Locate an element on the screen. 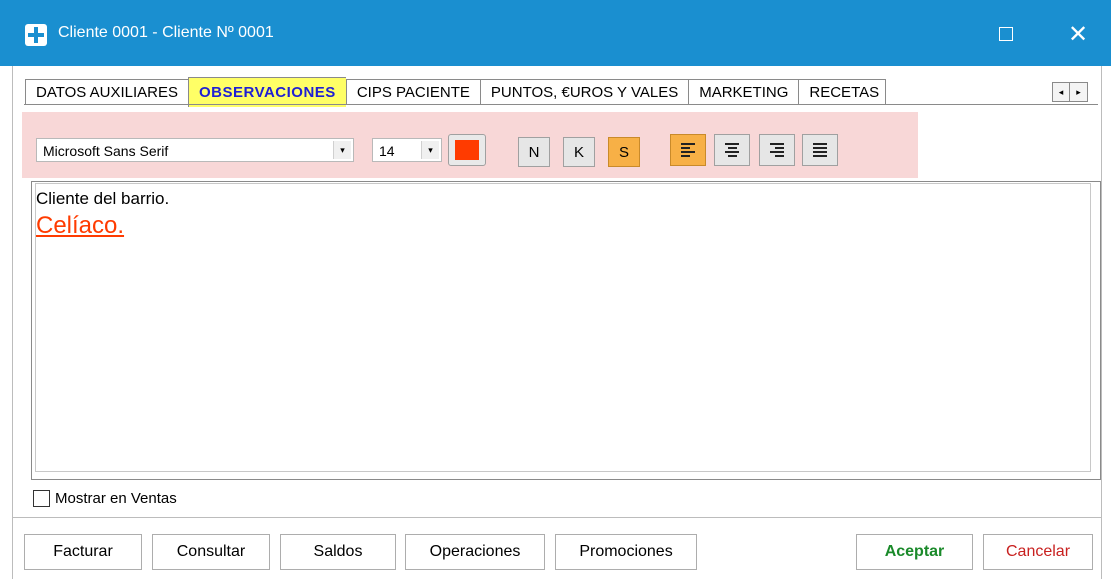  mostrar-en-ventas-checkbox is located at coordinates (41, 498).